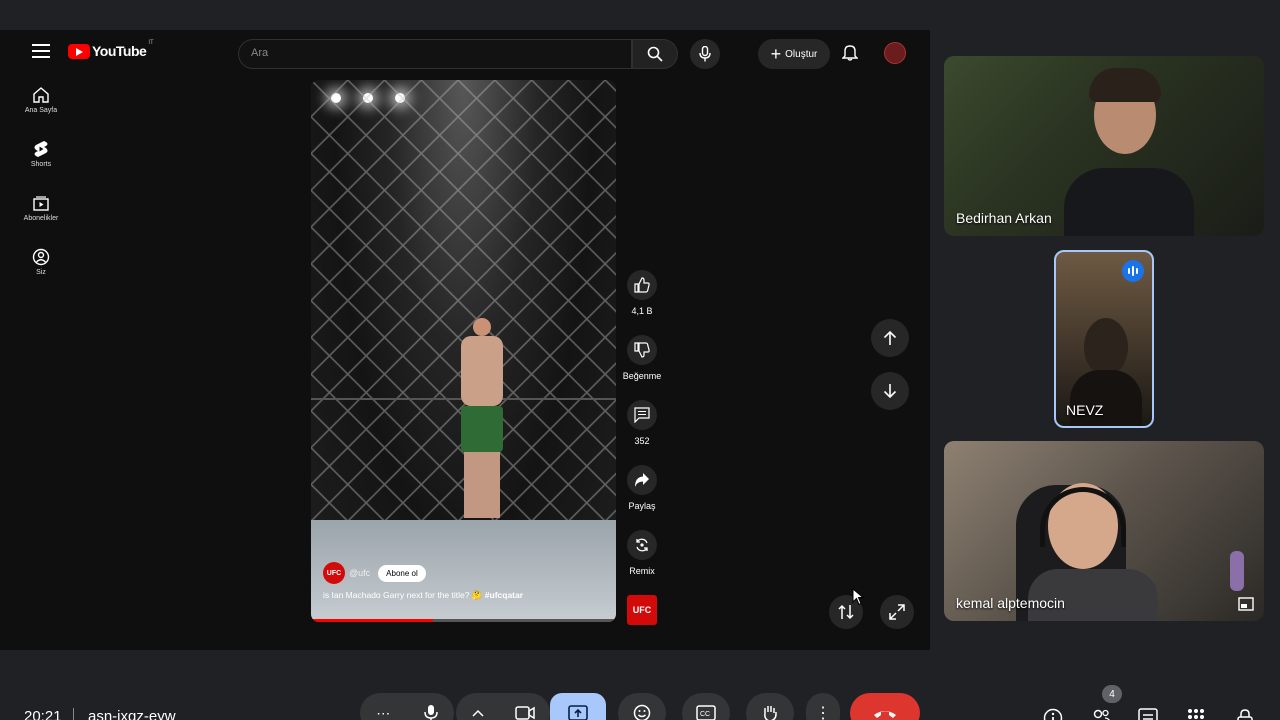 The image size is (1280, 720). I want to click on arrow-down-icon, so click(890, 391).